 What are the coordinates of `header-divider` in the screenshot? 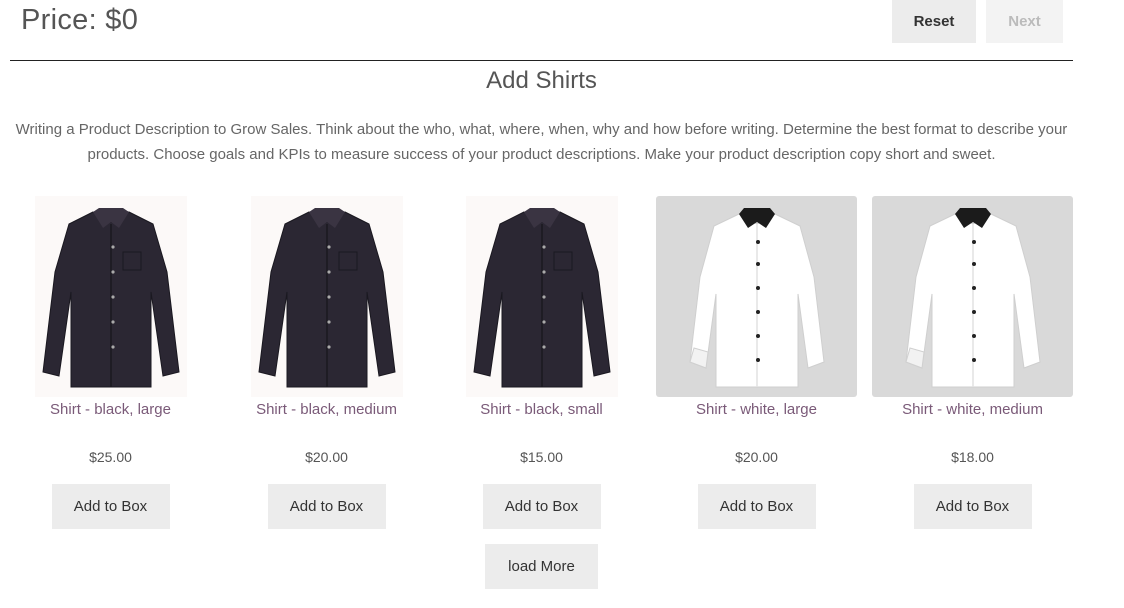 It's located at (541, 60).